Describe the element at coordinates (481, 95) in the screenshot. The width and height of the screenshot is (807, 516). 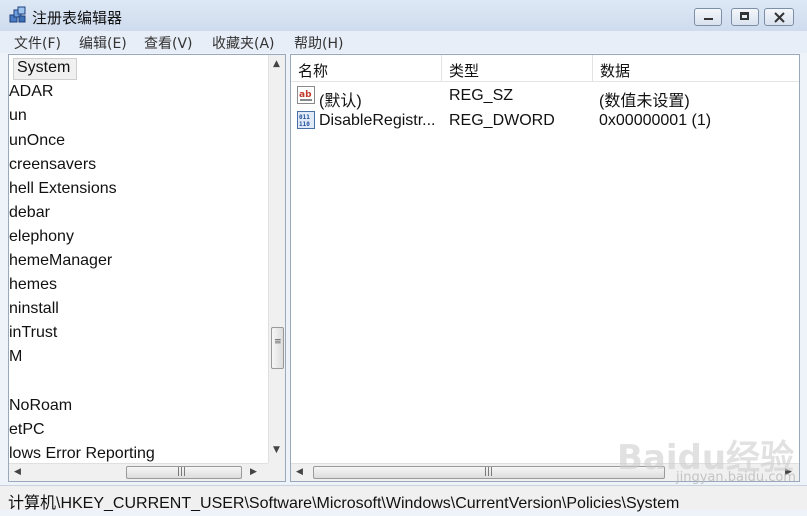
I see `value-type: REG_SZ` at that location.